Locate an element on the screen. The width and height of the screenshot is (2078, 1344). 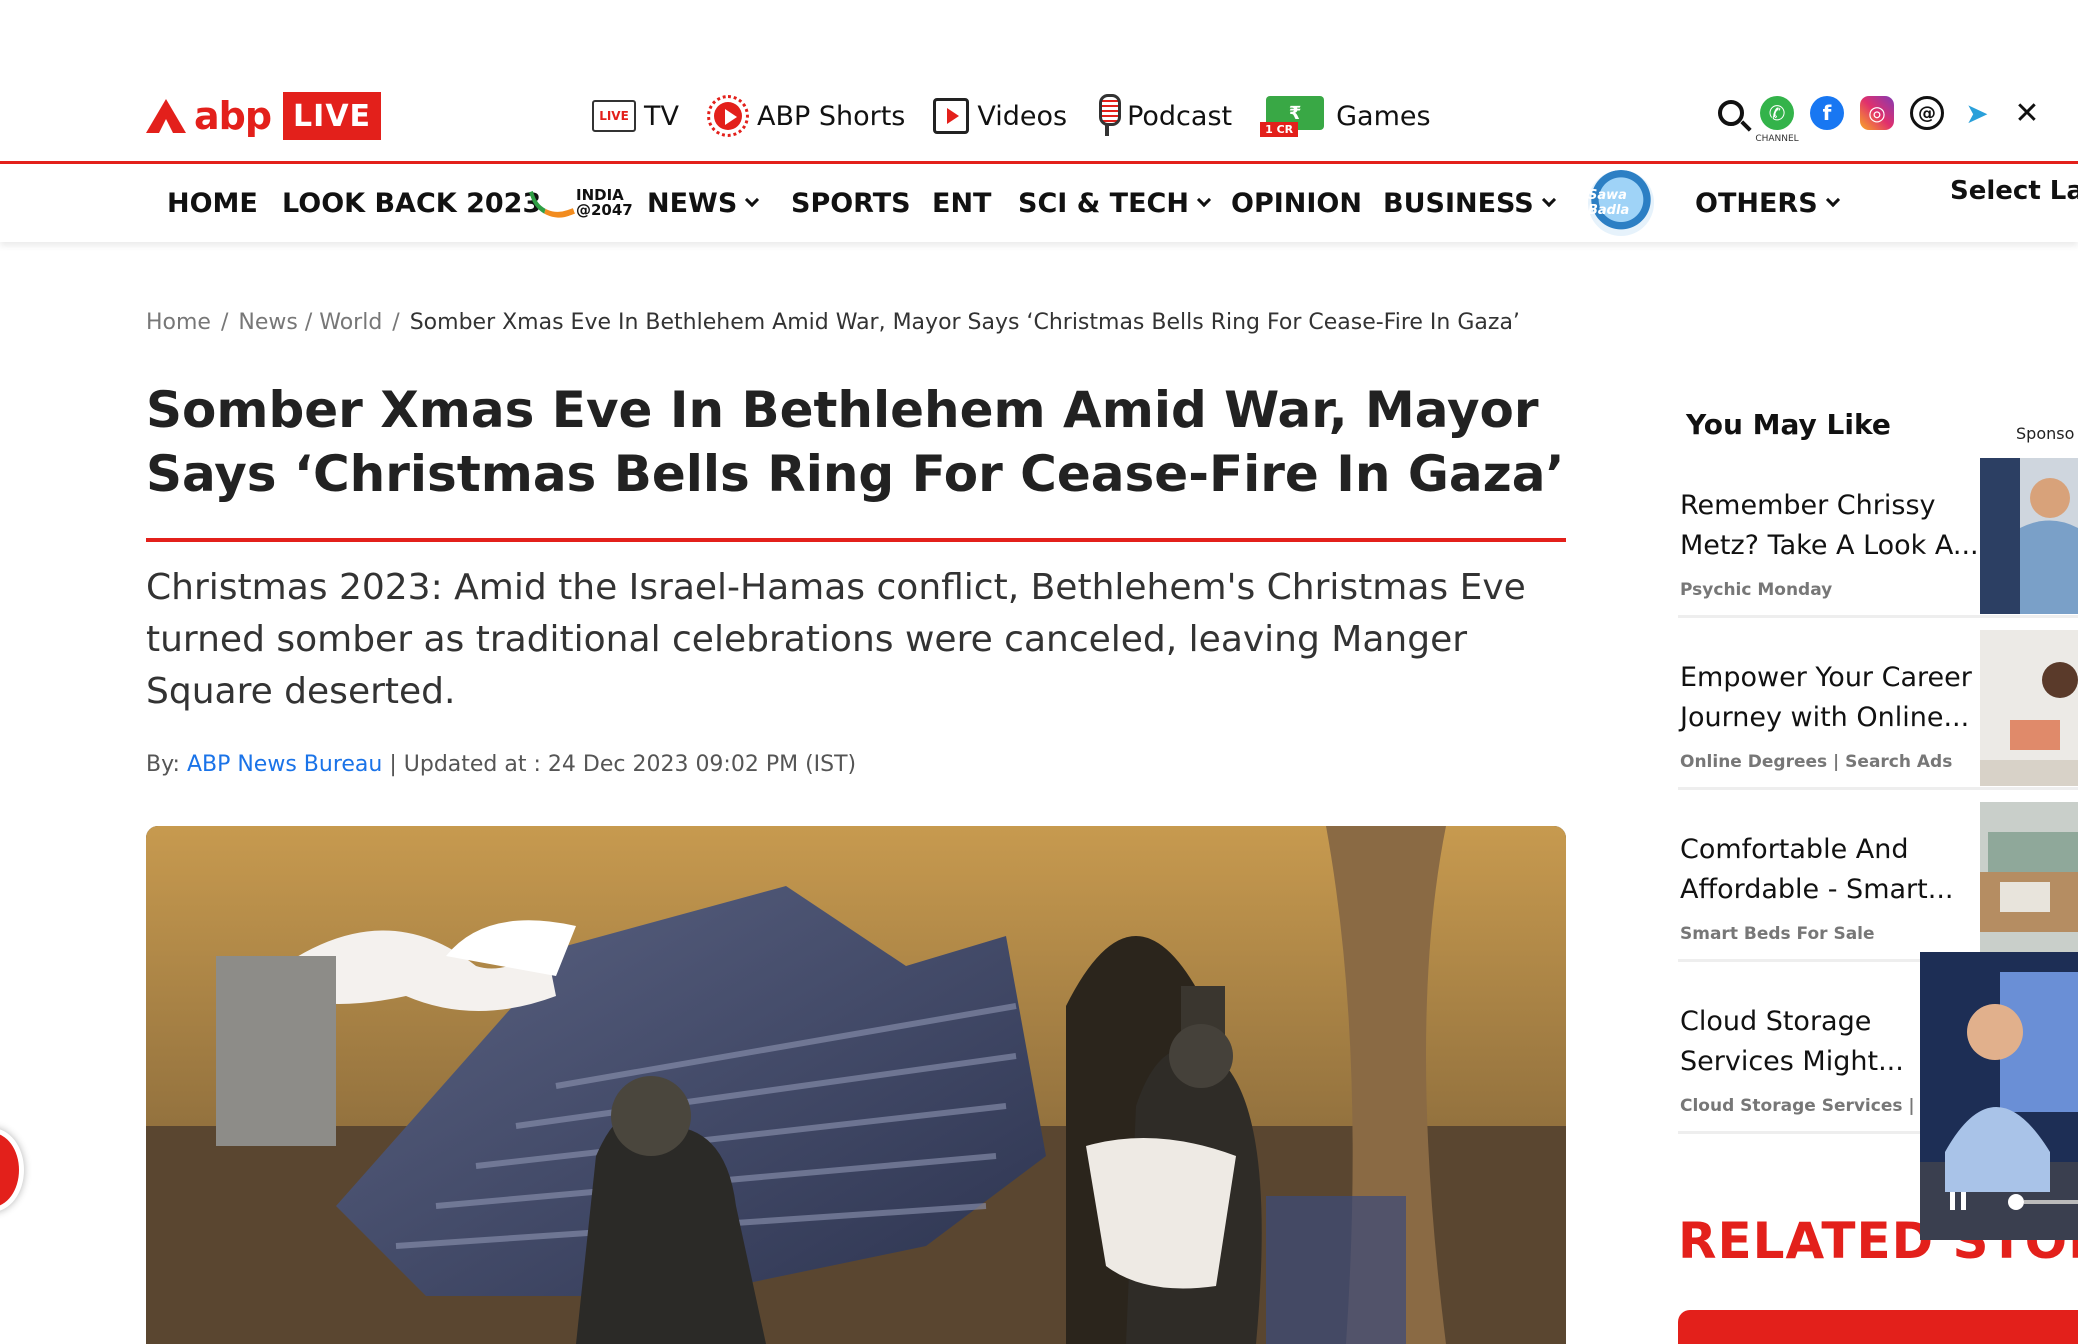
updated-timestamp: 24 Dec 2023 09:02 PM (IST) is located at coordinates (702, 764).